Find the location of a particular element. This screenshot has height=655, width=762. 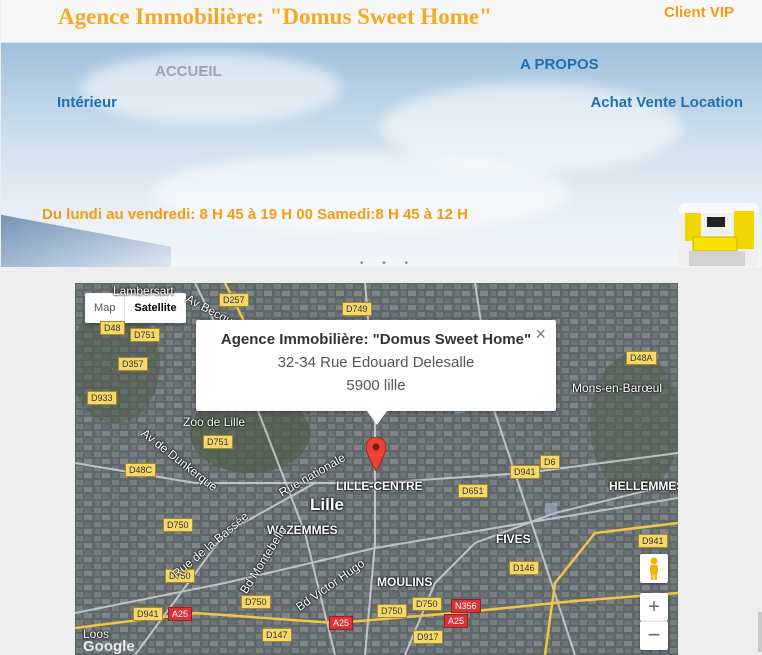

nav-interieur: Intérieur is located at coordinates (87, 102).